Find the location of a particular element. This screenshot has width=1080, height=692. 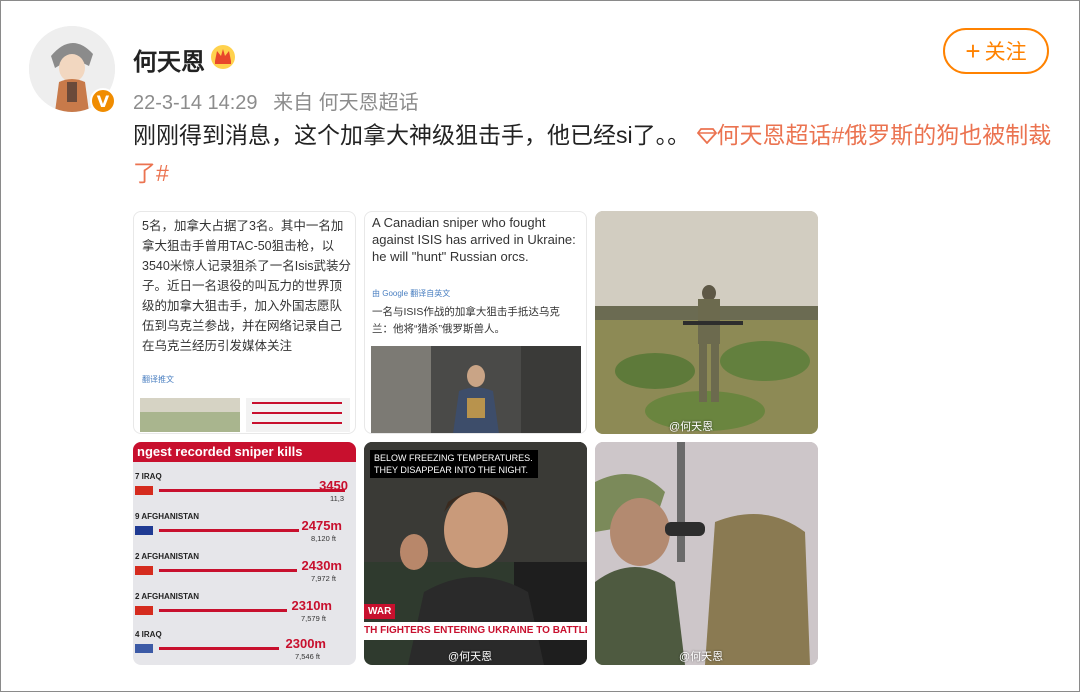

image-2-google-translate: 由 Google 翻译自英文 is located at coordinates (411, 293).